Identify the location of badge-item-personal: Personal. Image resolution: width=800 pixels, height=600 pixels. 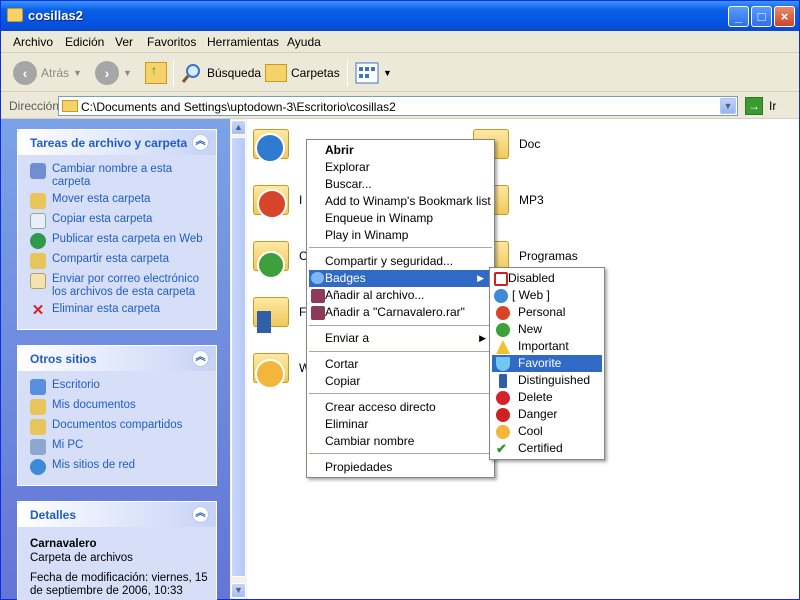
(541, 312).